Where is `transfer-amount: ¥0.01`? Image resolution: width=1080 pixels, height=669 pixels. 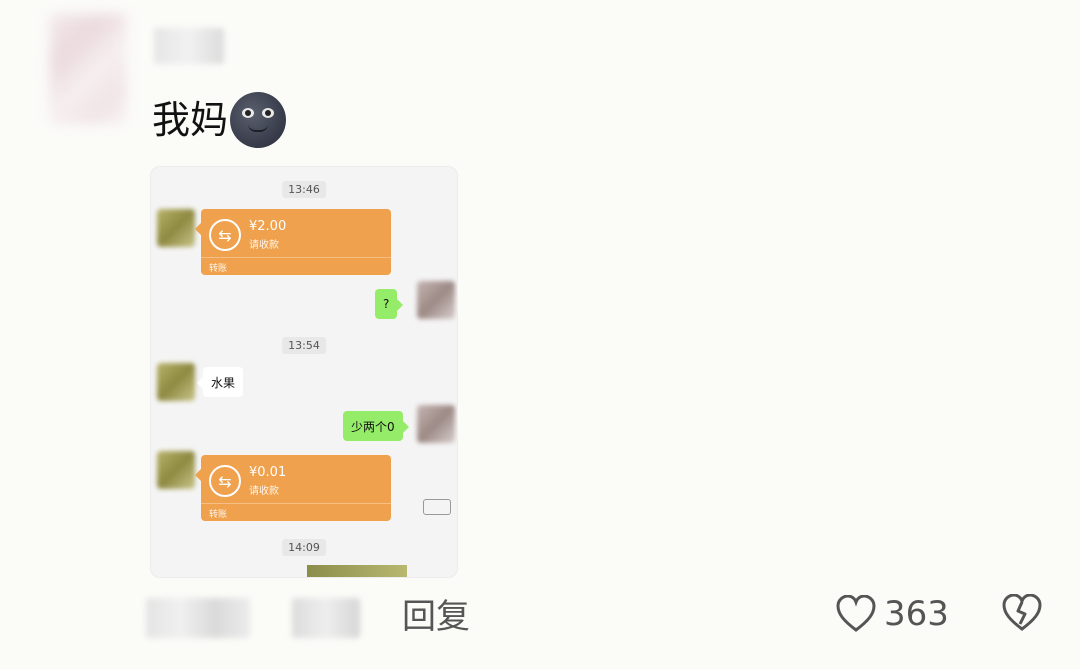
transfer-amount: ¥0.01 is located at coordinates (268, 472).